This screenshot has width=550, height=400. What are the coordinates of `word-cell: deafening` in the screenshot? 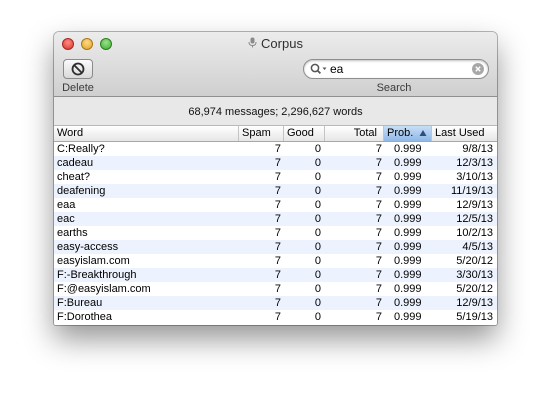 It's located at (81, 191).